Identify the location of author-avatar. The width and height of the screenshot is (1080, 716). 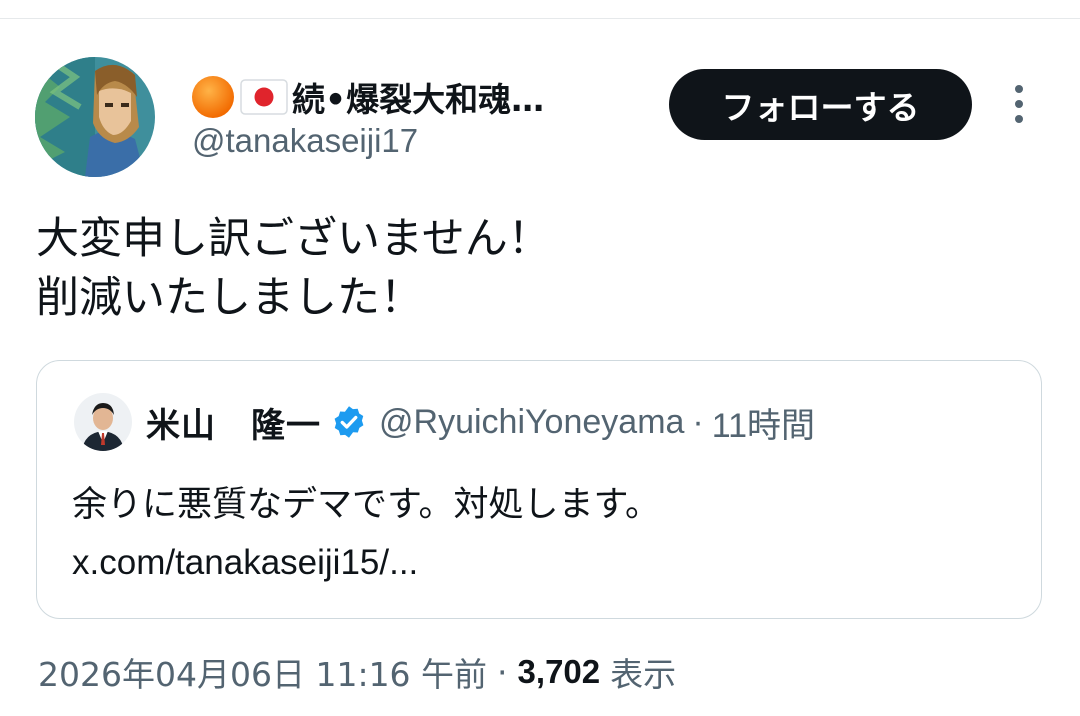
(95, 117).